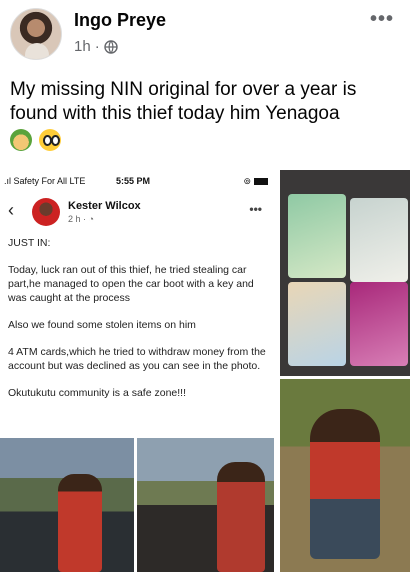 Image resolution: width=410 pixels, height=572 pixels. Describe the element at coordinates (9, 181) in the screenshot. I see `signal-icon: .ıl` at that location.